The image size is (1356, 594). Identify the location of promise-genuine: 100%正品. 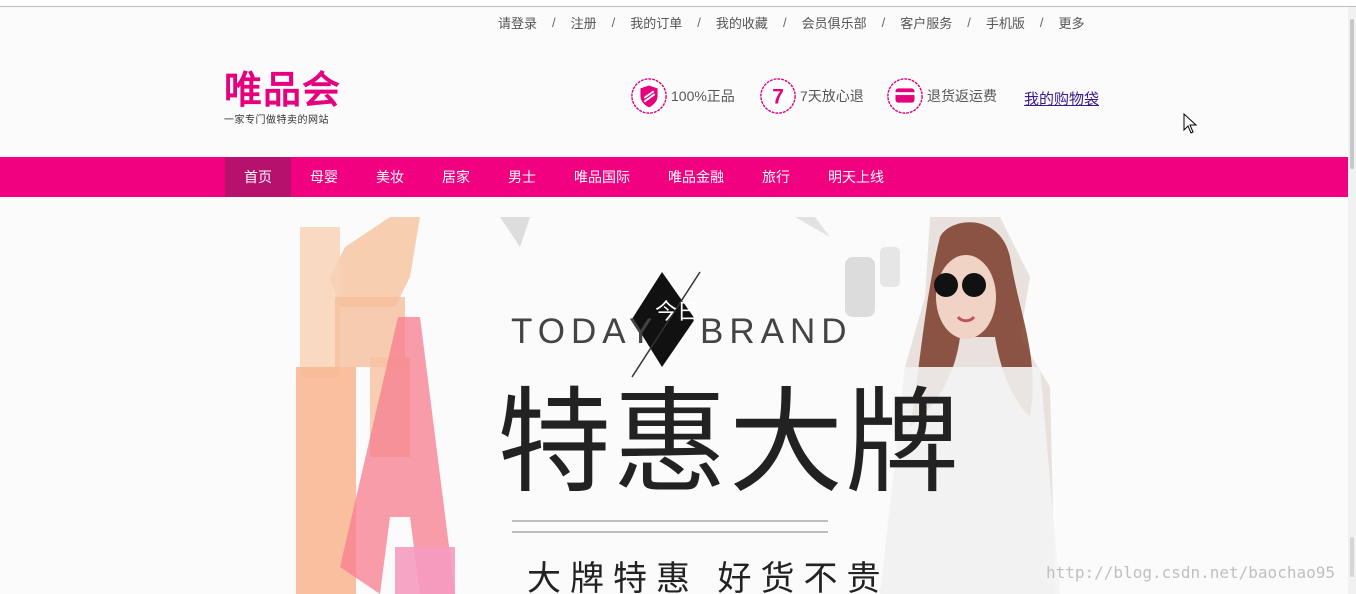
(682, 96).